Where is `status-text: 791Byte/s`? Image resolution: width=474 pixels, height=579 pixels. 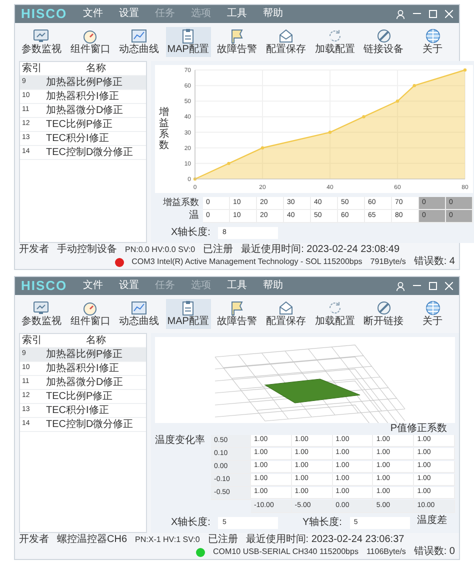
status-text: 791Byte/s is located at coordinates (388, 262).